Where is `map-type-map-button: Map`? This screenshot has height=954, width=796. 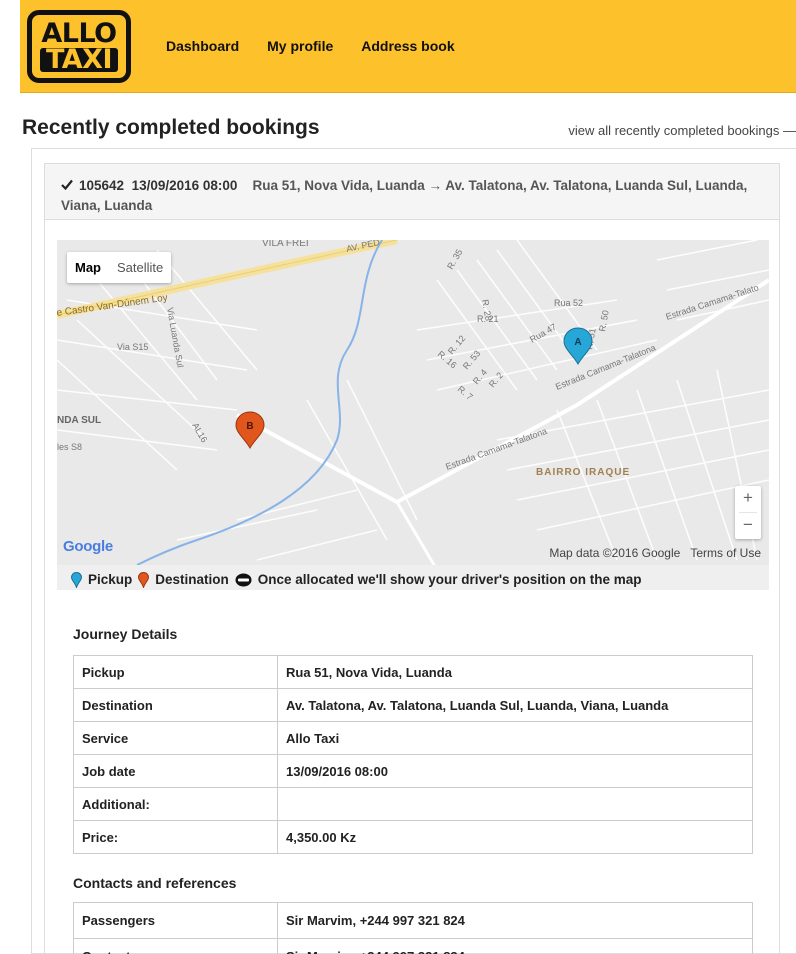
map-type-map-button: Map is located at coordinates (88, 267).